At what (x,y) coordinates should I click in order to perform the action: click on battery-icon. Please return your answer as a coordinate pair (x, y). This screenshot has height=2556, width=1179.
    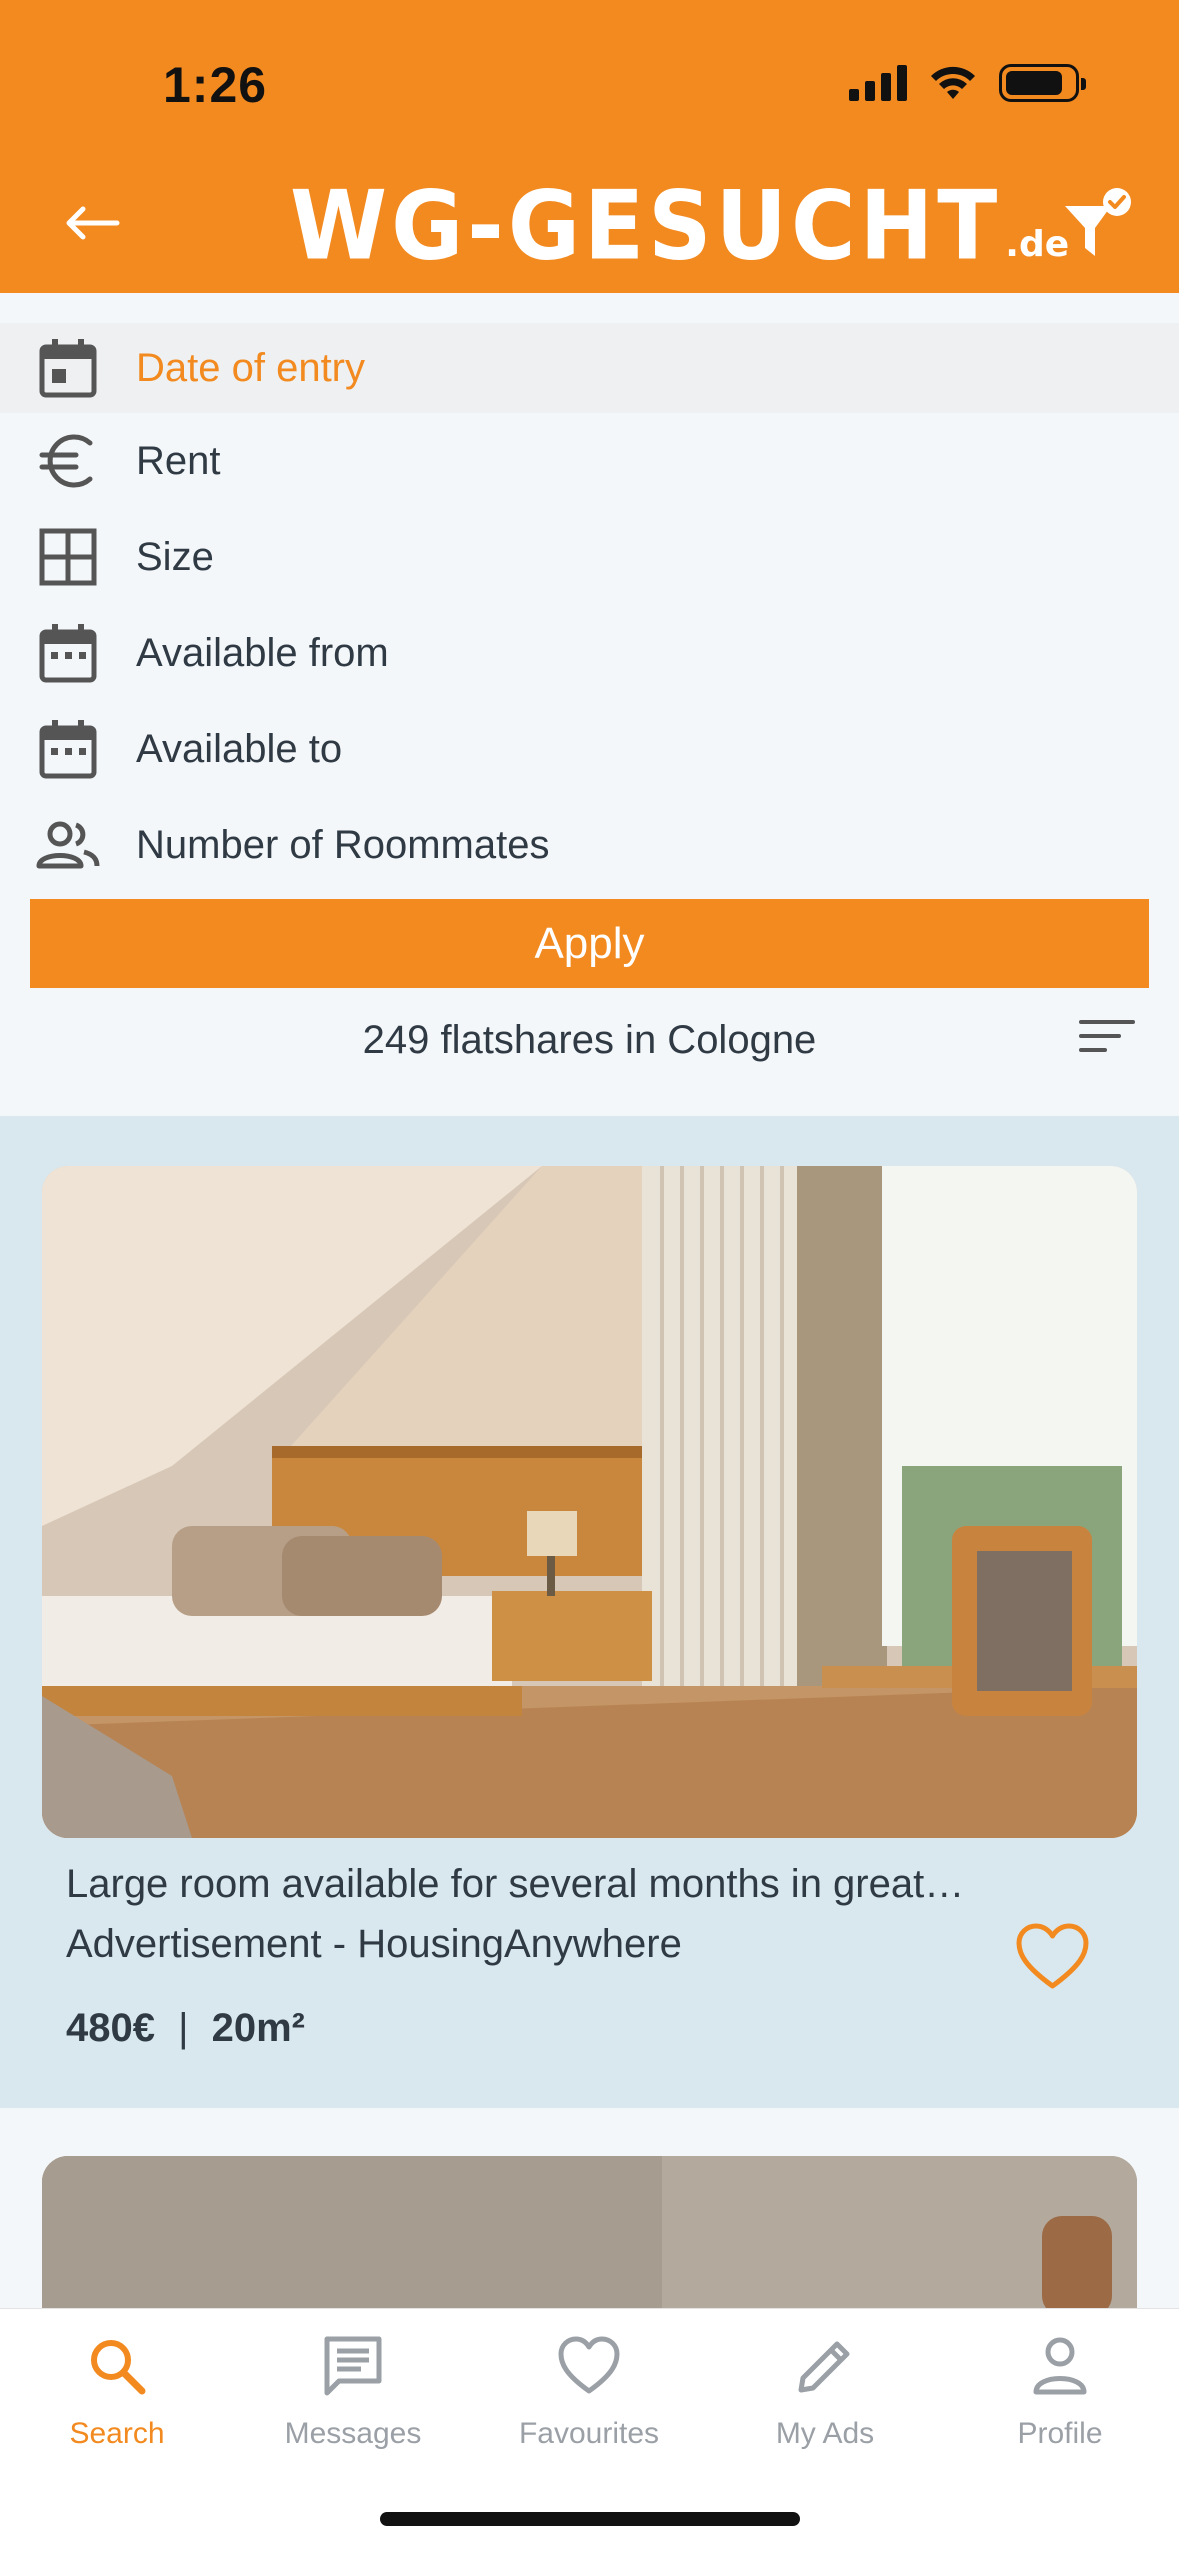
    Looking at the image, I should click on (1042, 83).